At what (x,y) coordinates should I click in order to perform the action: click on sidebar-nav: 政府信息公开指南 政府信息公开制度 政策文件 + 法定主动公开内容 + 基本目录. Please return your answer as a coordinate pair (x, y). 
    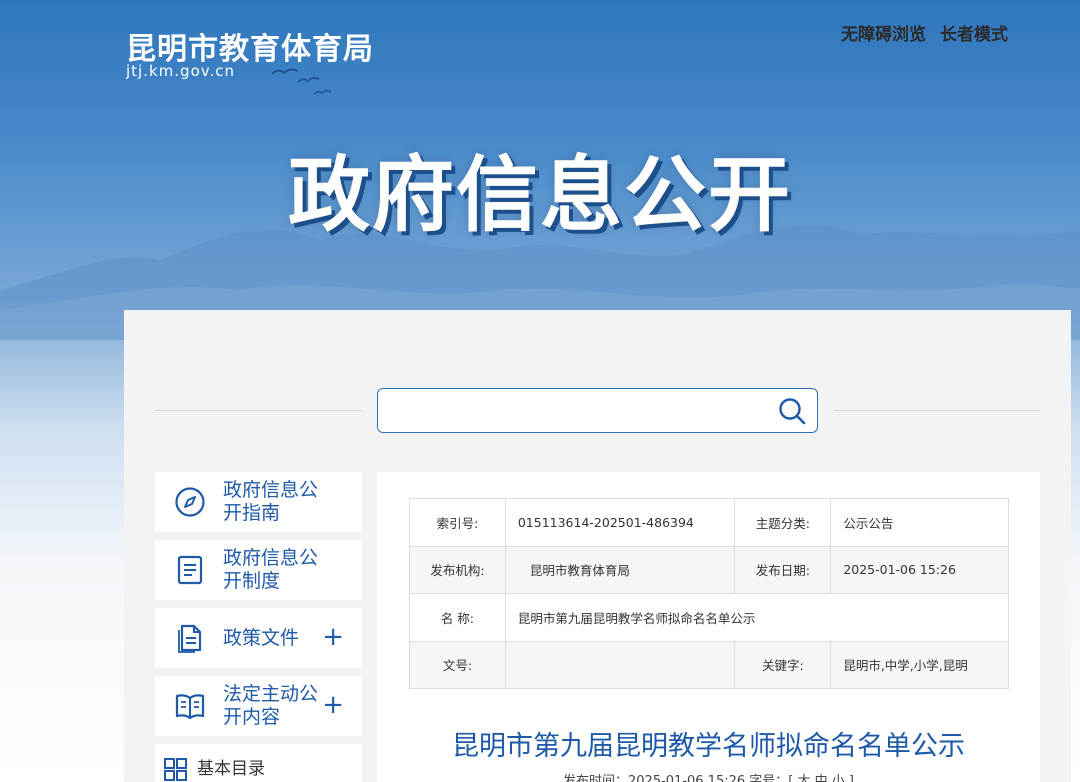
    Looking at the image, I should click on (258, 627).